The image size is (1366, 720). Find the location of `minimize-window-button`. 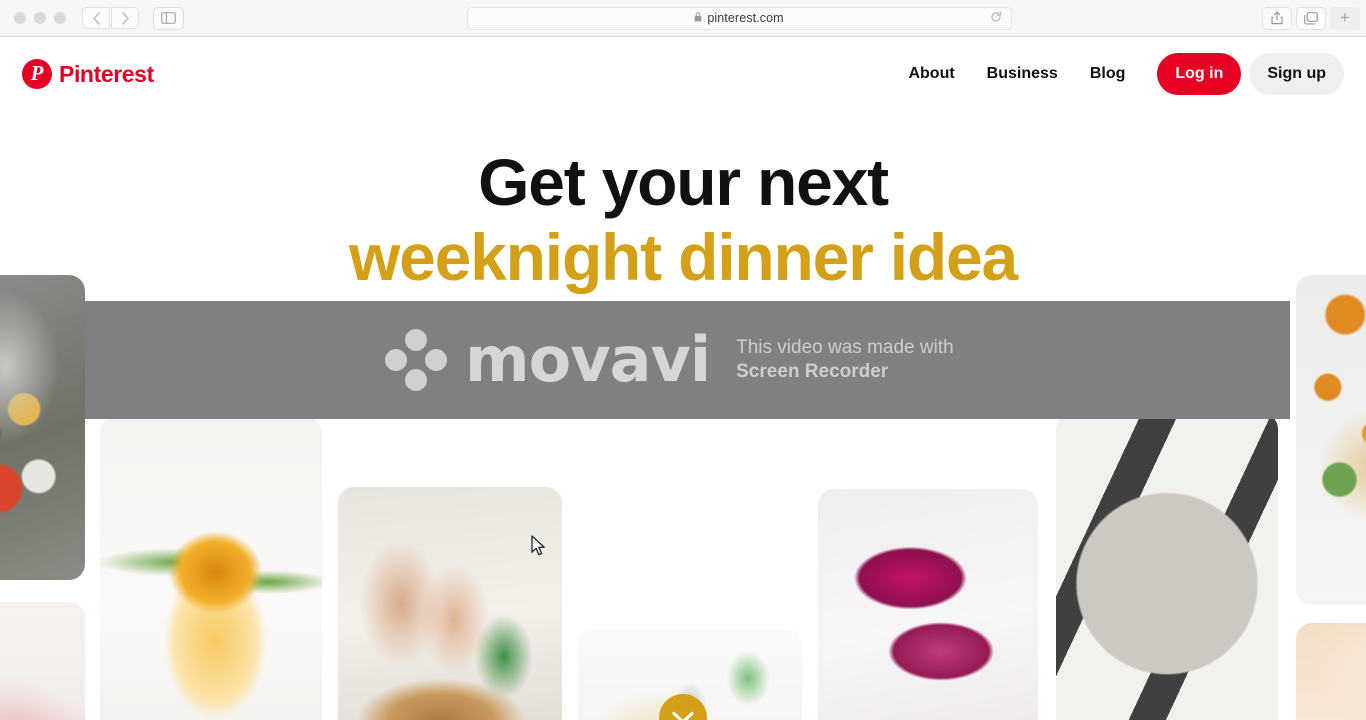

minimize-window-button is located at coordinates (40, 18).